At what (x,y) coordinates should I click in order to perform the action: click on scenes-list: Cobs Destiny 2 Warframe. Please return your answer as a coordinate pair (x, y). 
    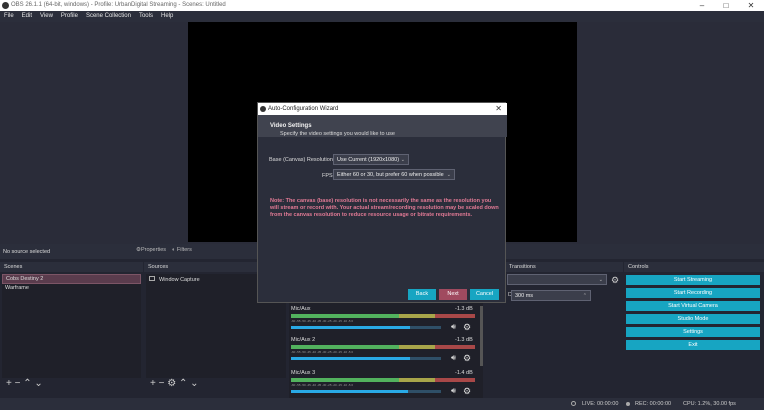
    Looking at the image, I should click on (71, 326).